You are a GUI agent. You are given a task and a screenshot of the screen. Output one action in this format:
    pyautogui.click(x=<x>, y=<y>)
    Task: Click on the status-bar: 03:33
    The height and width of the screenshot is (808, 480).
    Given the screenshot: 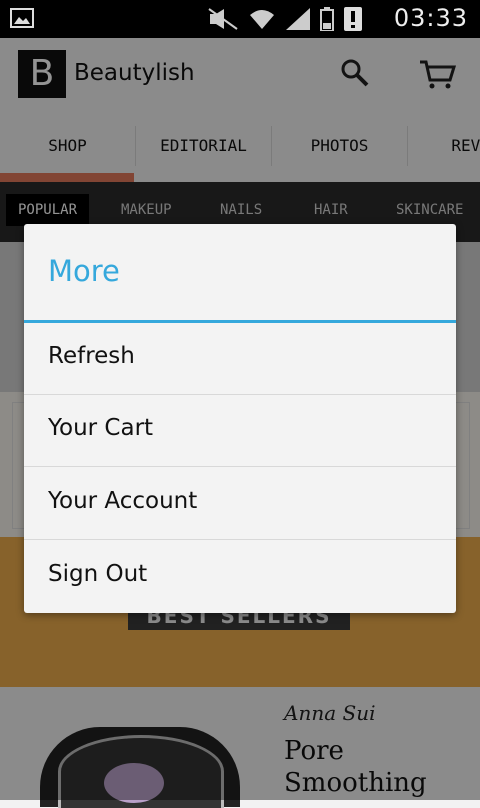 What is the action you would take?
    pyautogui.click(x=240, y=19)
    